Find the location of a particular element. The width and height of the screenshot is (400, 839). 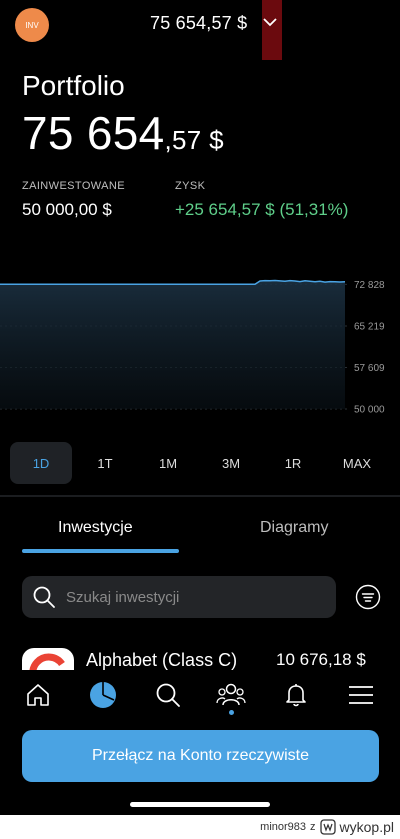

nav-alerts is located at coordinates (296, 695).